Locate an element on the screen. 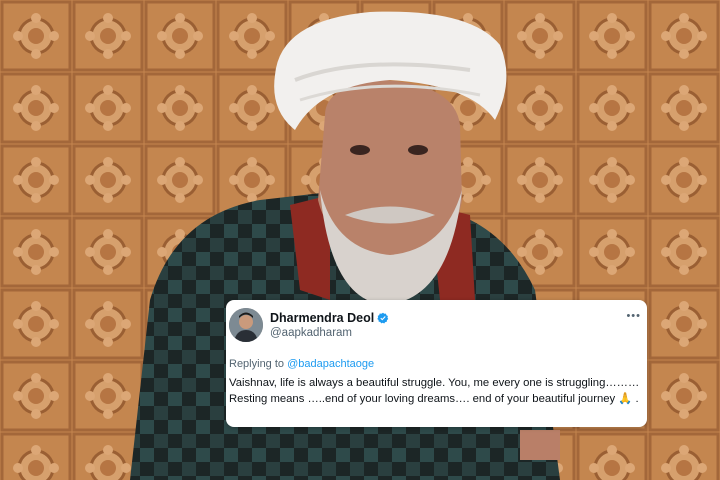  verified-badge-icon is located at coordinates (383, 318).